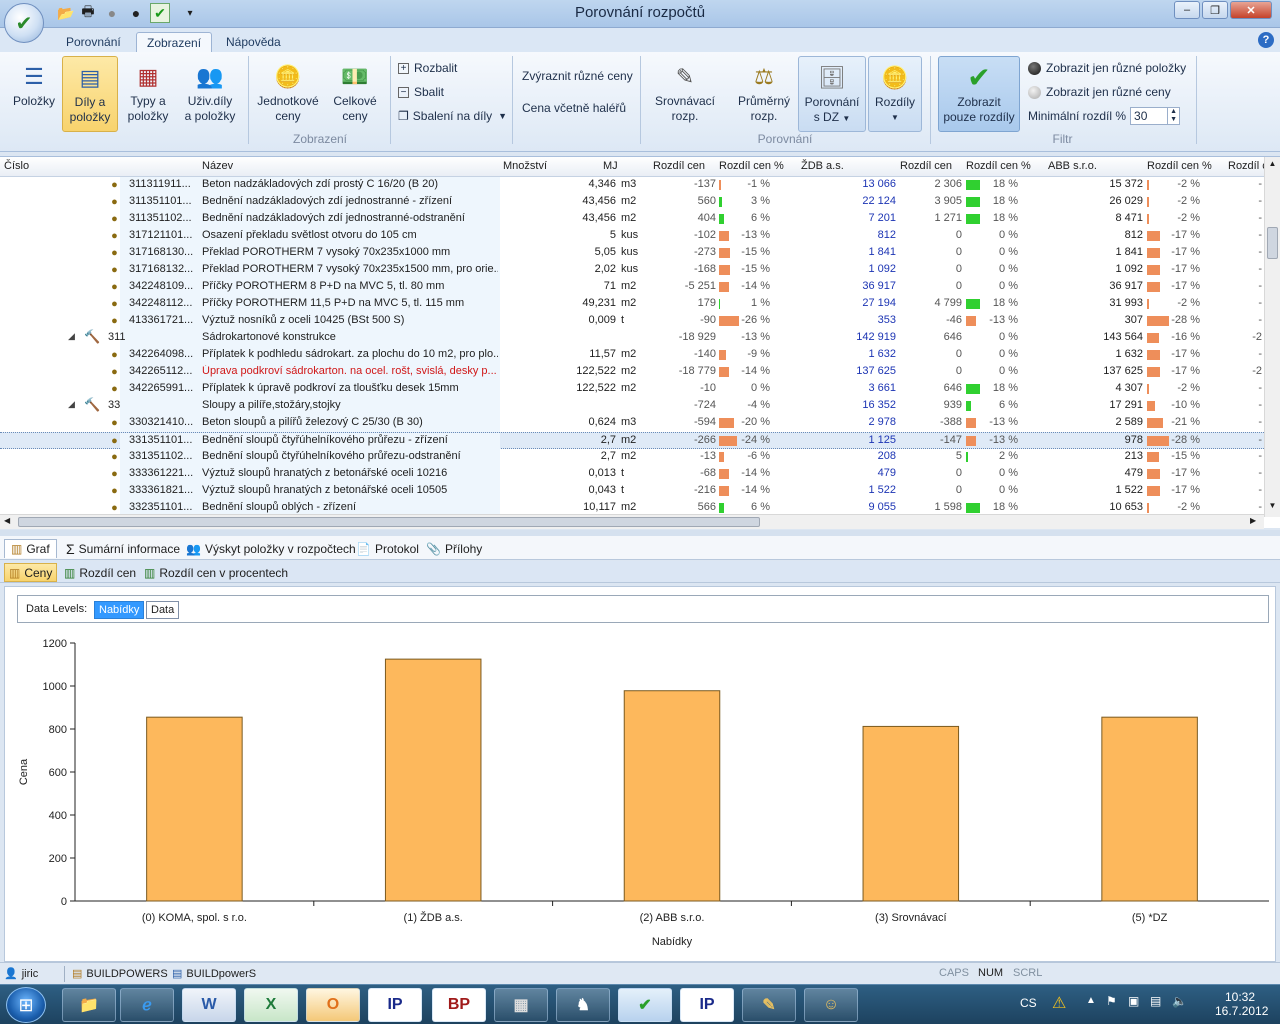 The image size is (1280, 1024). Describe the element at coordinates (525, 166) in the screenshot. I see `col-mnozstvi: Množství` at that location.